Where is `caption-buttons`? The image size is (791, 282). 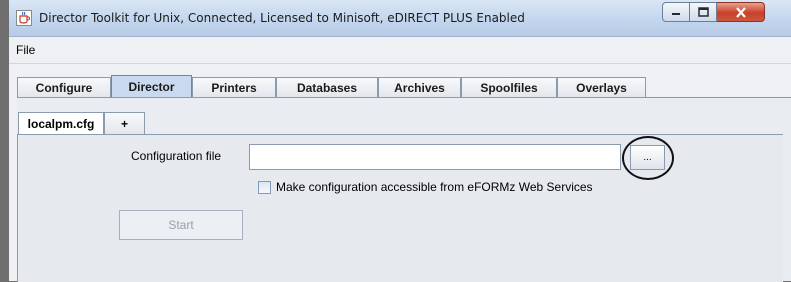 caption-buttons is located at coordinates (713, 12).